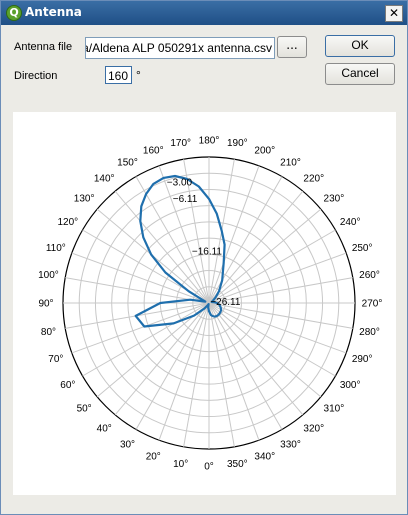 This screenshot has width=408, height=515. What do you see at coordinates (360, 46) in the screenshot?
I see `ok-button: OK` at bounding box center [360, 46].